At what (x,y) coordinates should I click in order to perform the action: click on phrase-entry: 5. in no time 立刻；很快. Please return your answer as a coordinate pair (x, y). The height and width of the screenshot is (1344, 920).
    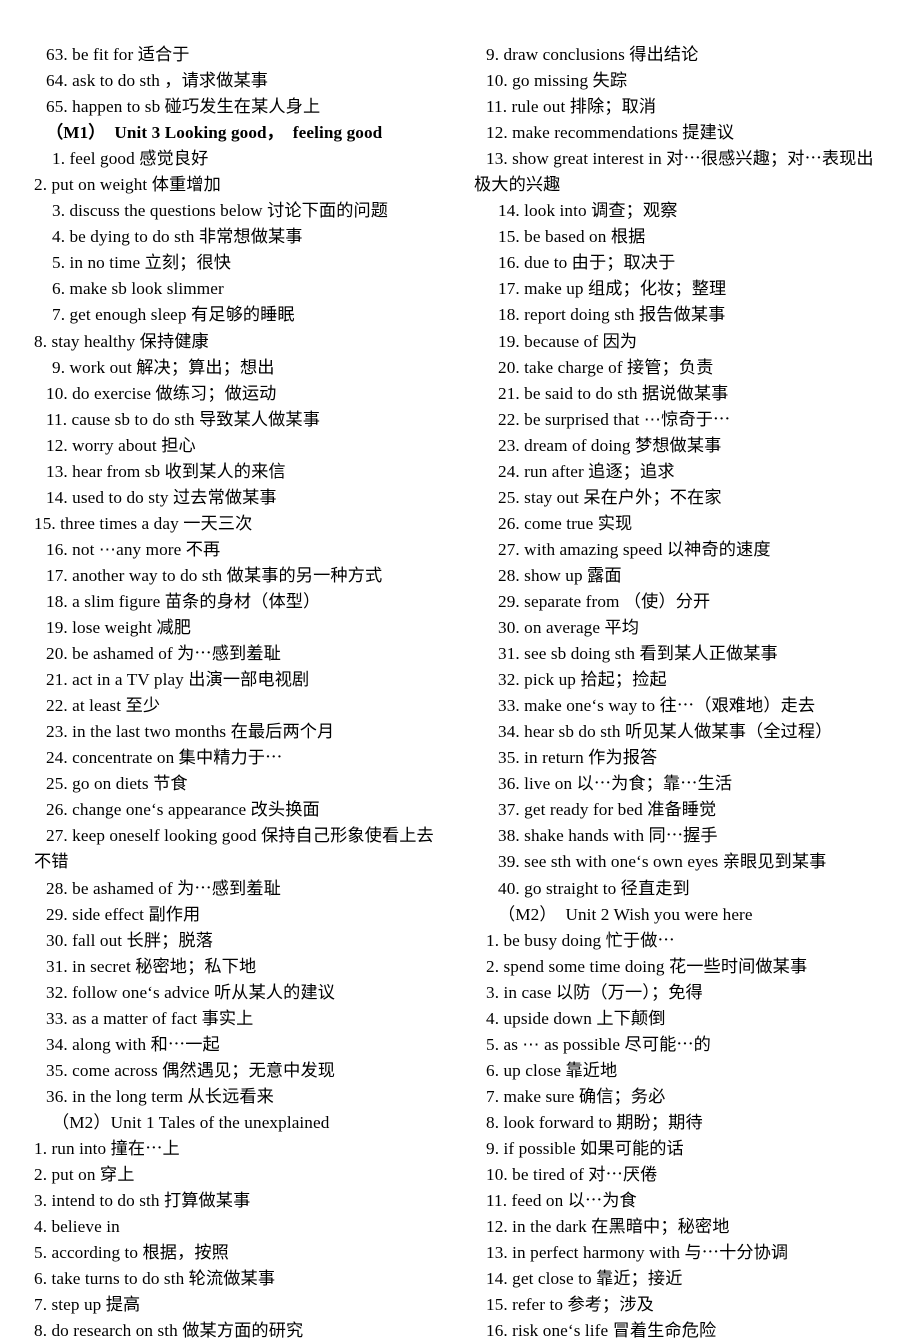
    Looking at the image, I should click on (142, 263).